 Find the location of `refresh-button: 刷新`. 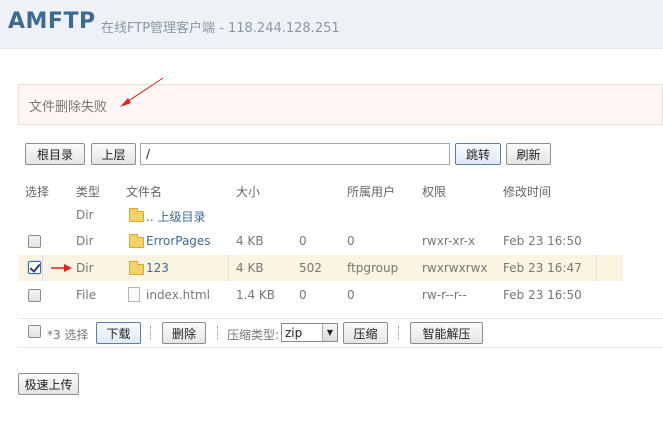

refresh-button: 刷新 is located at coordinates (528, 154).